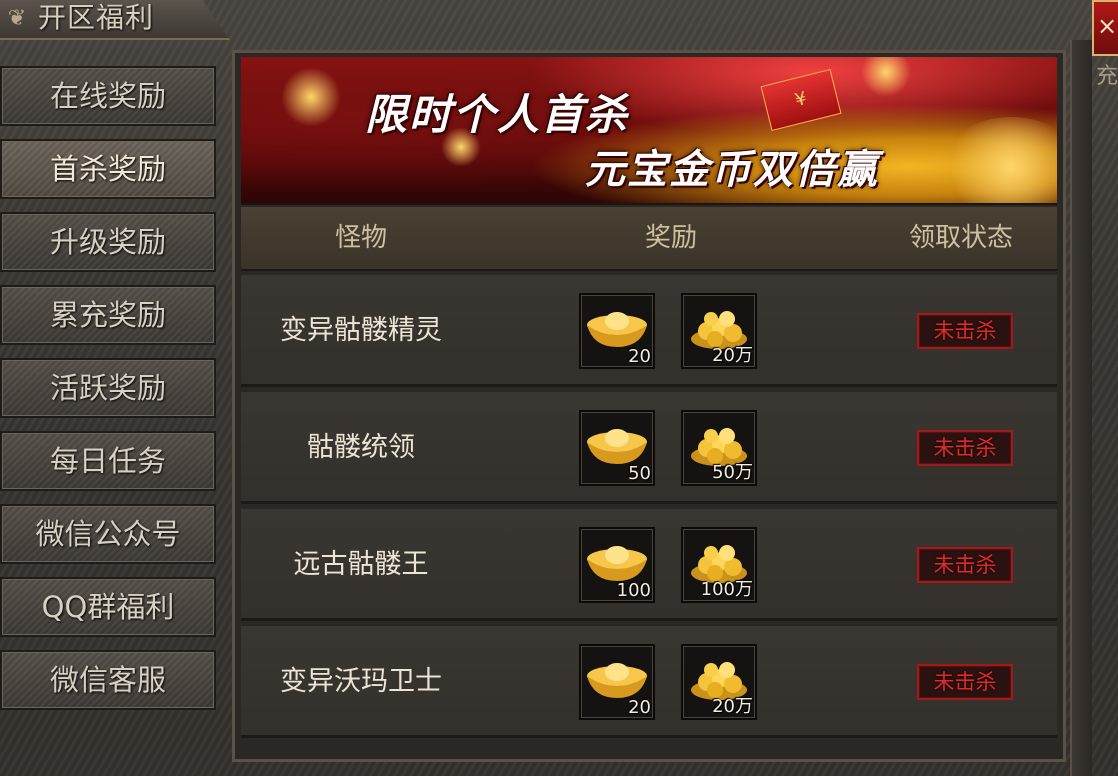  I want to click on sidebar-item-activity-reward: 活跃奖励, so click(108, 388).